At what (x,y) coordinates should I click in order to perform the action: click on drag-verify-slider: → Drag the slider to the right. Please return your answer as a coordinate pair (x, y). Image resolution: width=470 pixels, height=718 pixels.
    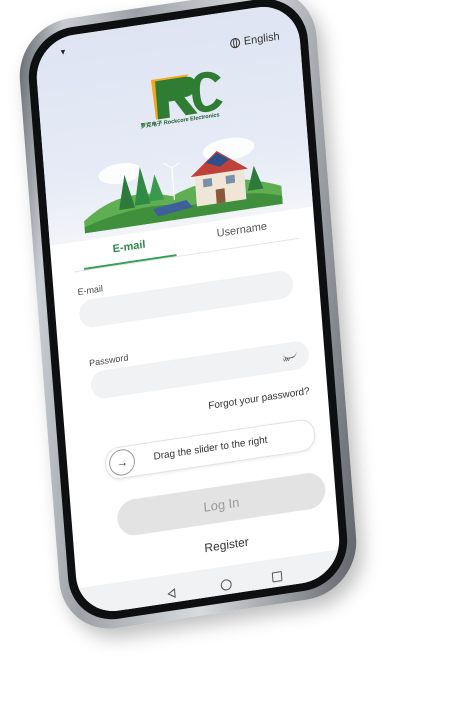
    Looking at the image, I should click on (210, 449).